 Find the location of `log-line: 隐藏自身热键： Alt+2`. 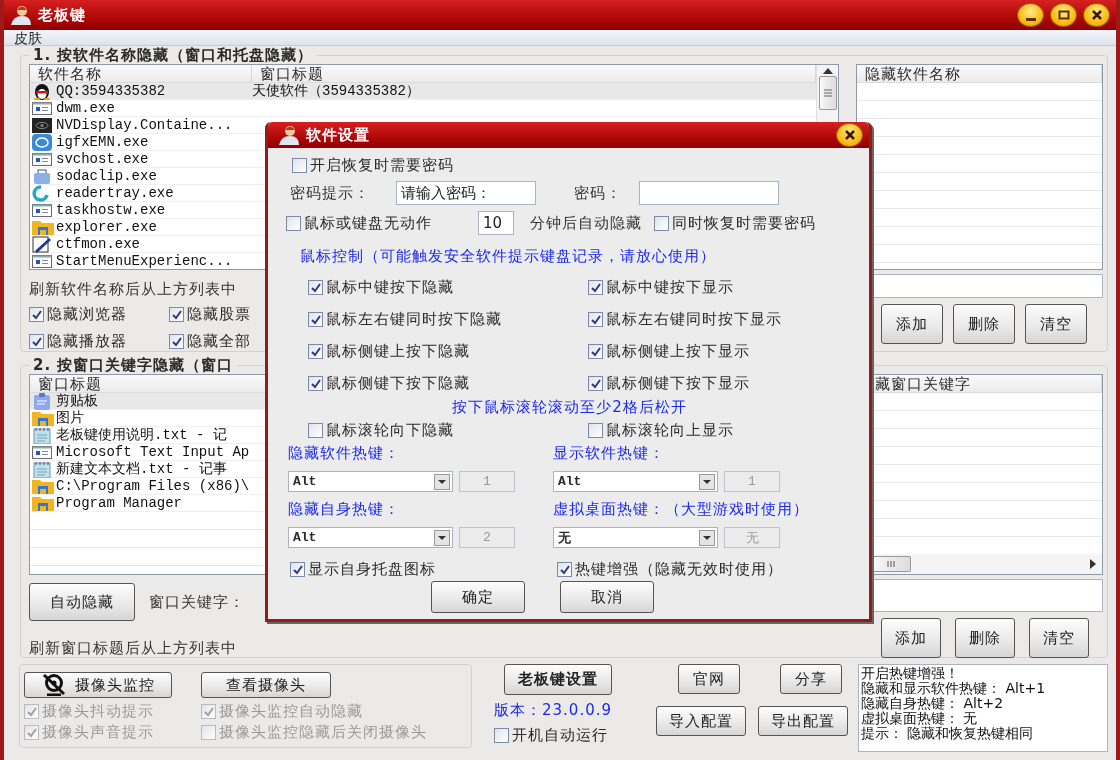

log-line: 隐藏自身热键： Alt+2 is located at coordinates (933, 703).